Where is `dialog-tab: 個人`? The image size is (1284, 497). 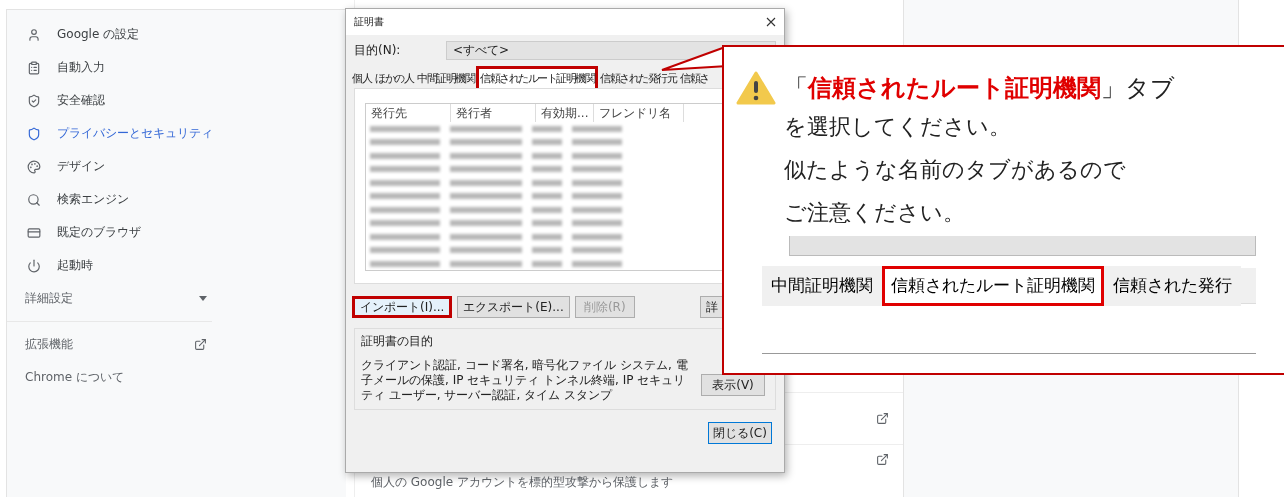 dialog-tab: 個人 is located at coordinates (361, 78).